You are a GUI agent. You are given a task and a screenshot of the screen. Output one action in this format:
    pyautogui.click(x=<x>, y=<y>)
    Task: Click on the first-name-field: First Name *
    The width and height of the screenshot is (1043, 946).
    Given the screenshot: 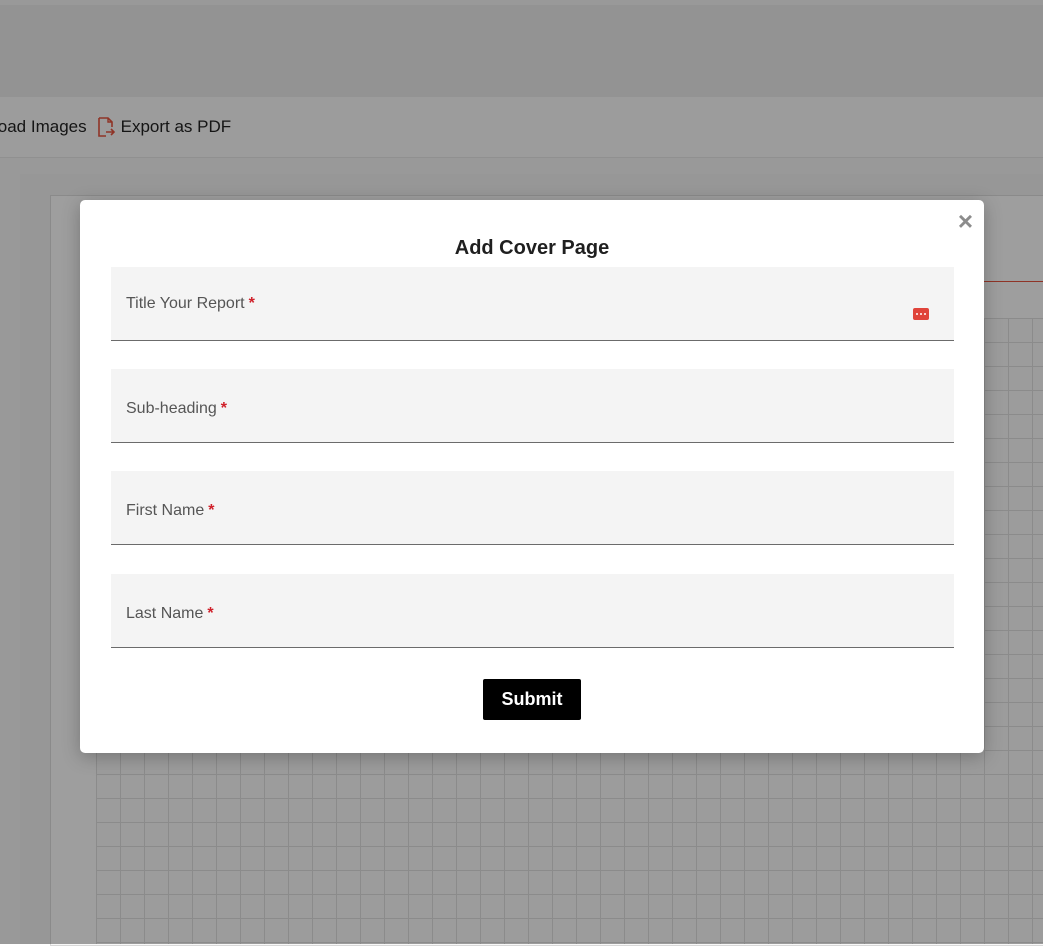 What is the action you would take?
    pyautogui.click(x=532, y=508)
    